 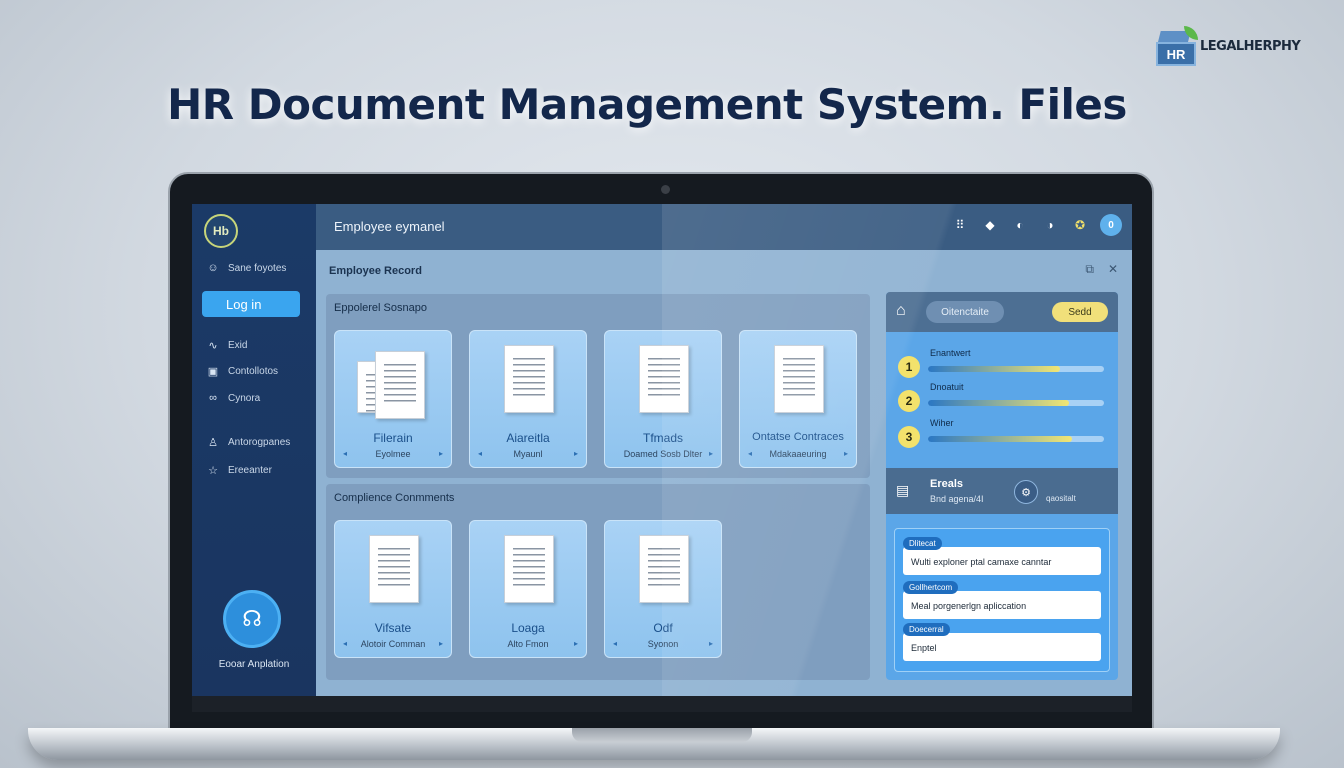 What do you see at coordinates (960, 225) in the screenshot?
I see `grid-icon: ⠿` at bounding box center [960, 225].